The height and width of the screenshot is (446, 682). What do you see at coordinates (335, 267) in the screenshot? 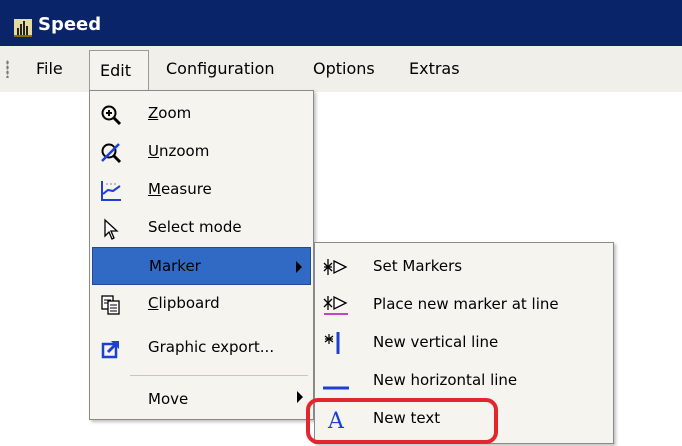
I see `set-markers-icon` at bounding box center [335, 267].